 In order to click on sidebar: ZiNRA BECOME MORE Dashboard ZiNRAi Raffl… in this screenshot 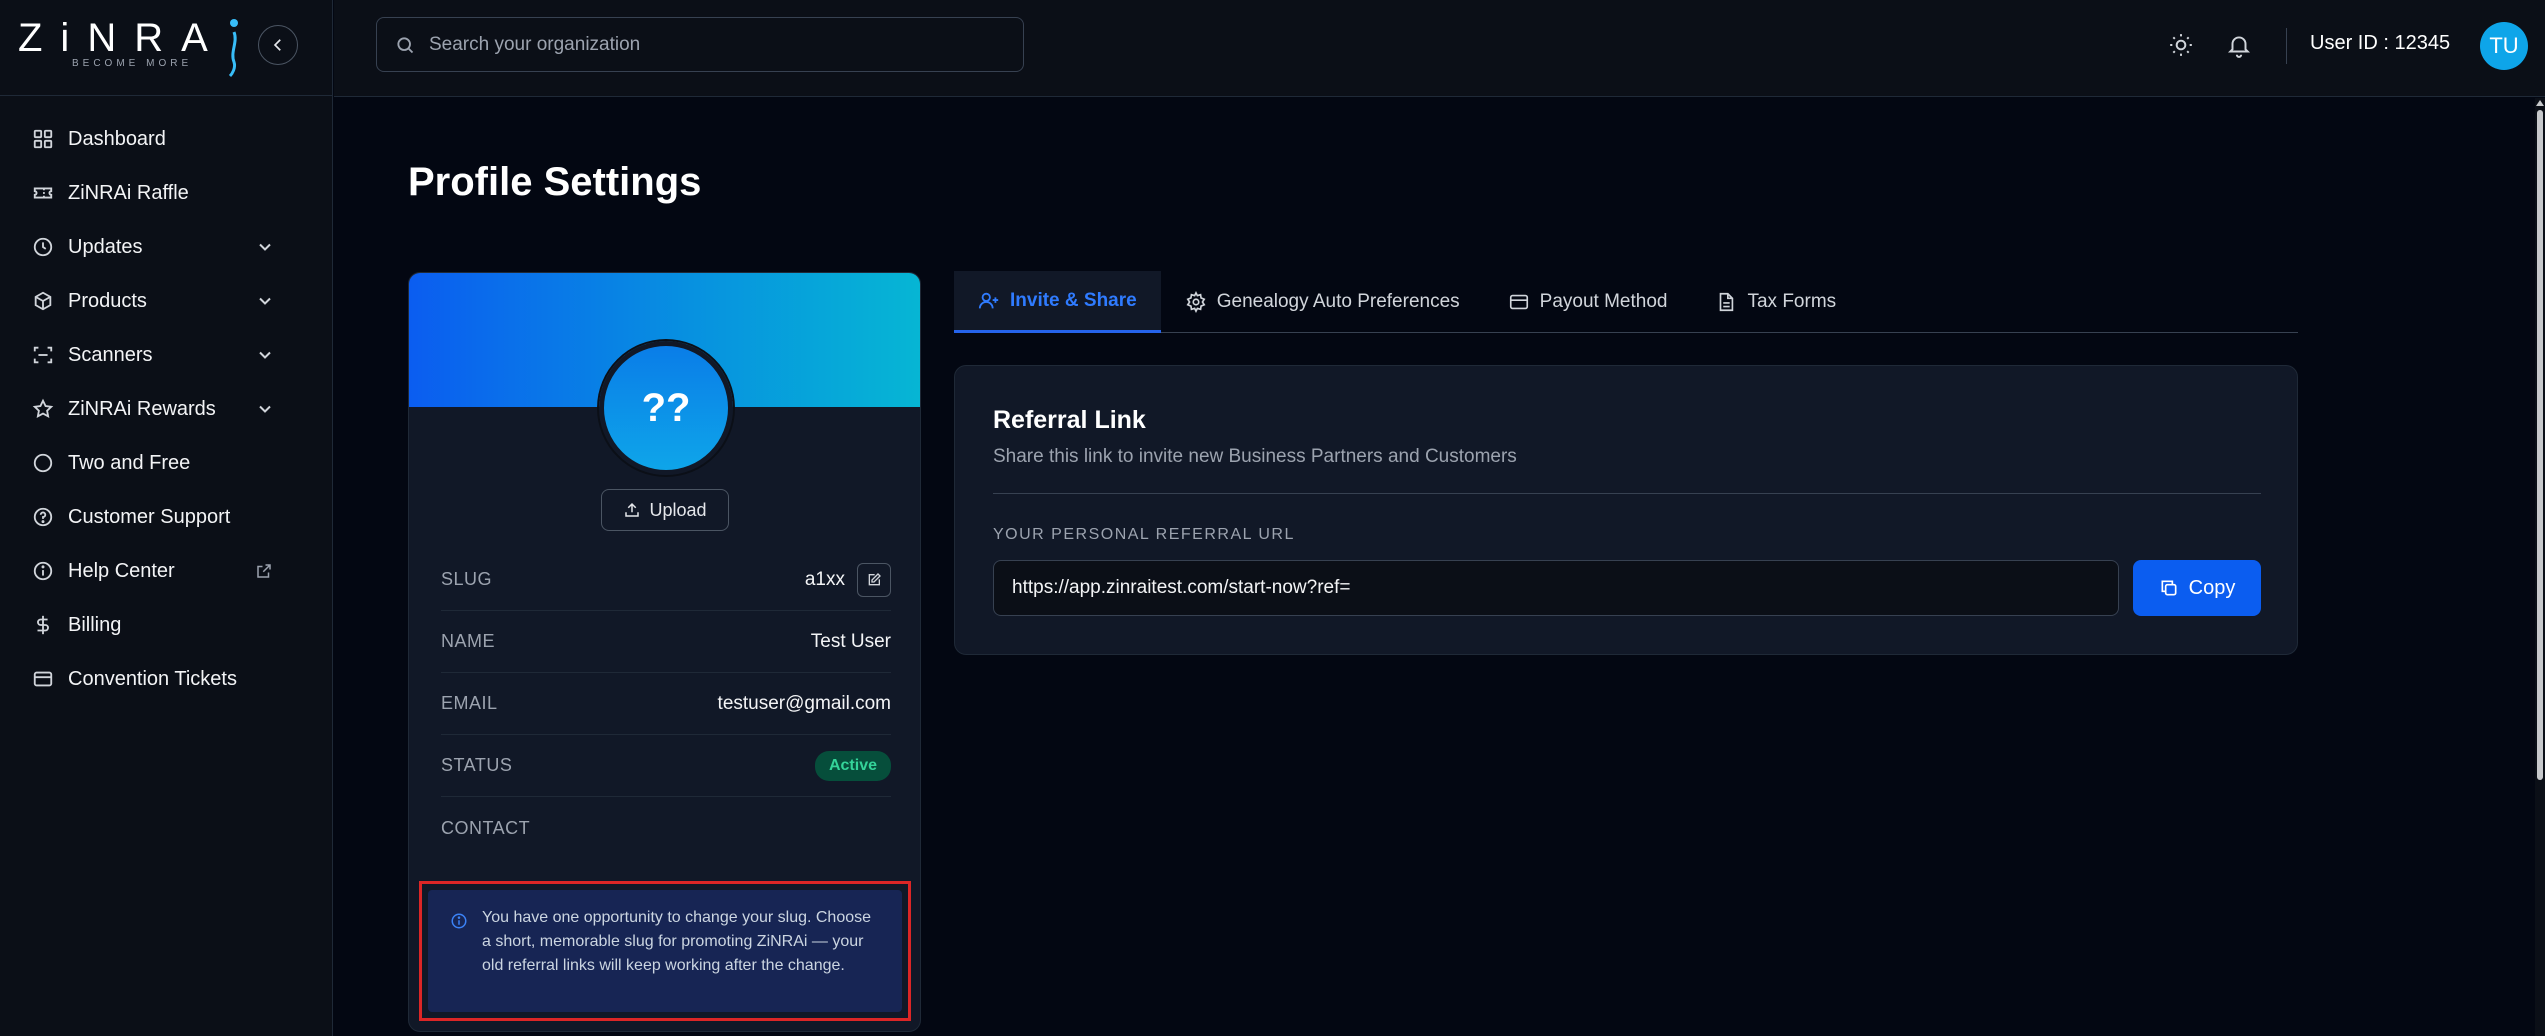, I will do `click(166, 518)`.